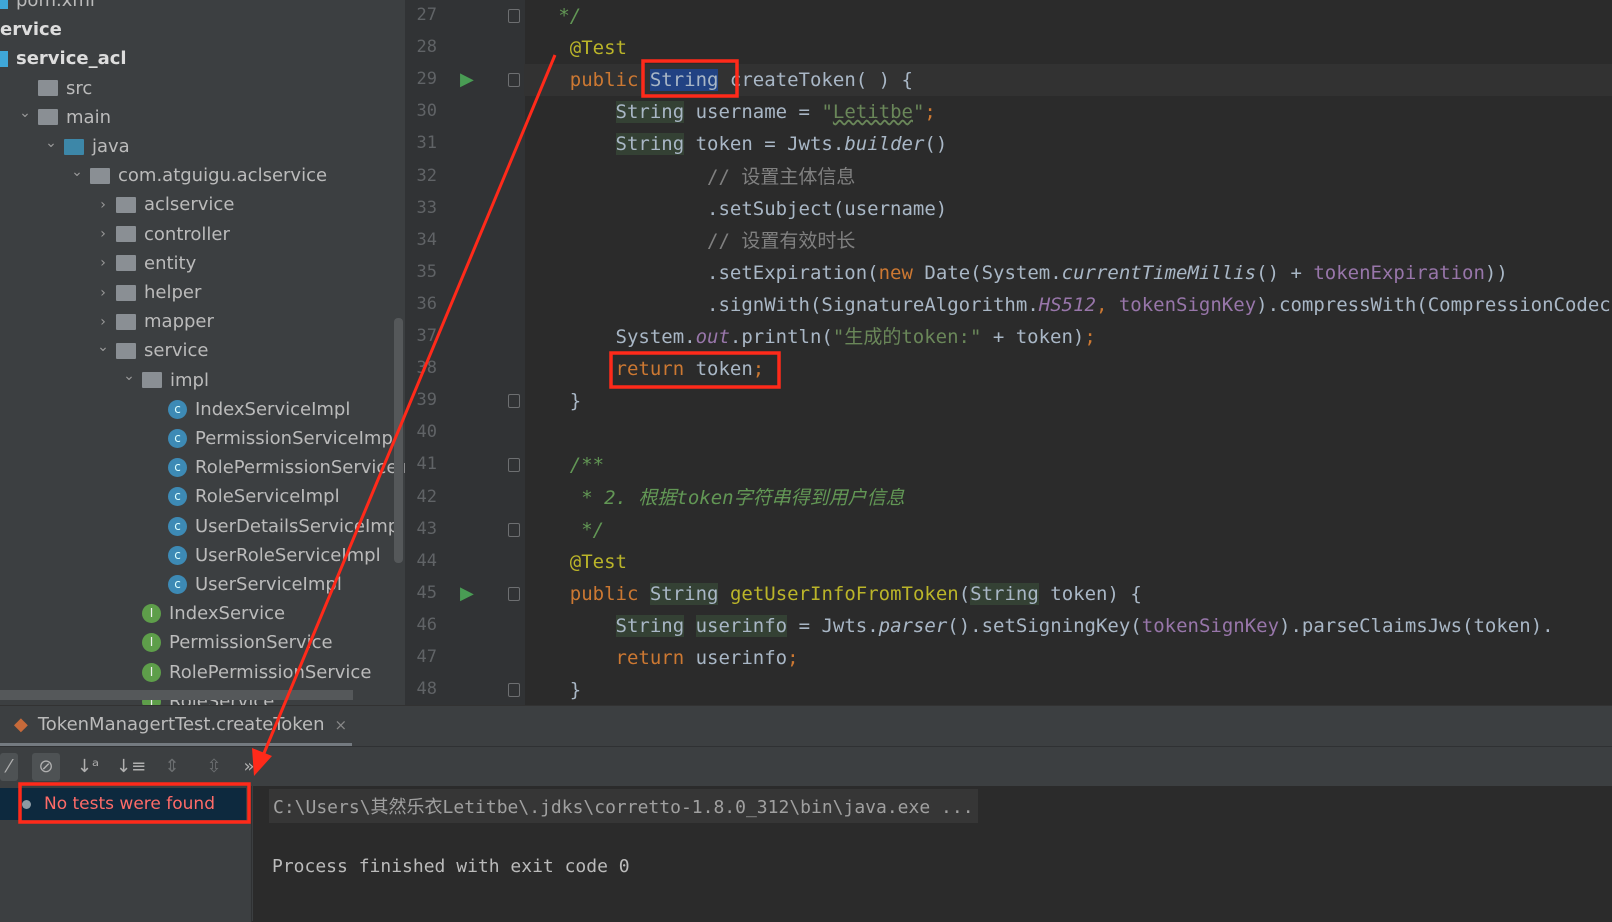  Describe the element at coordinates (223, 176) in the screenshot. I see `tree-item-label: com.atguigu.aclservice` at that location.